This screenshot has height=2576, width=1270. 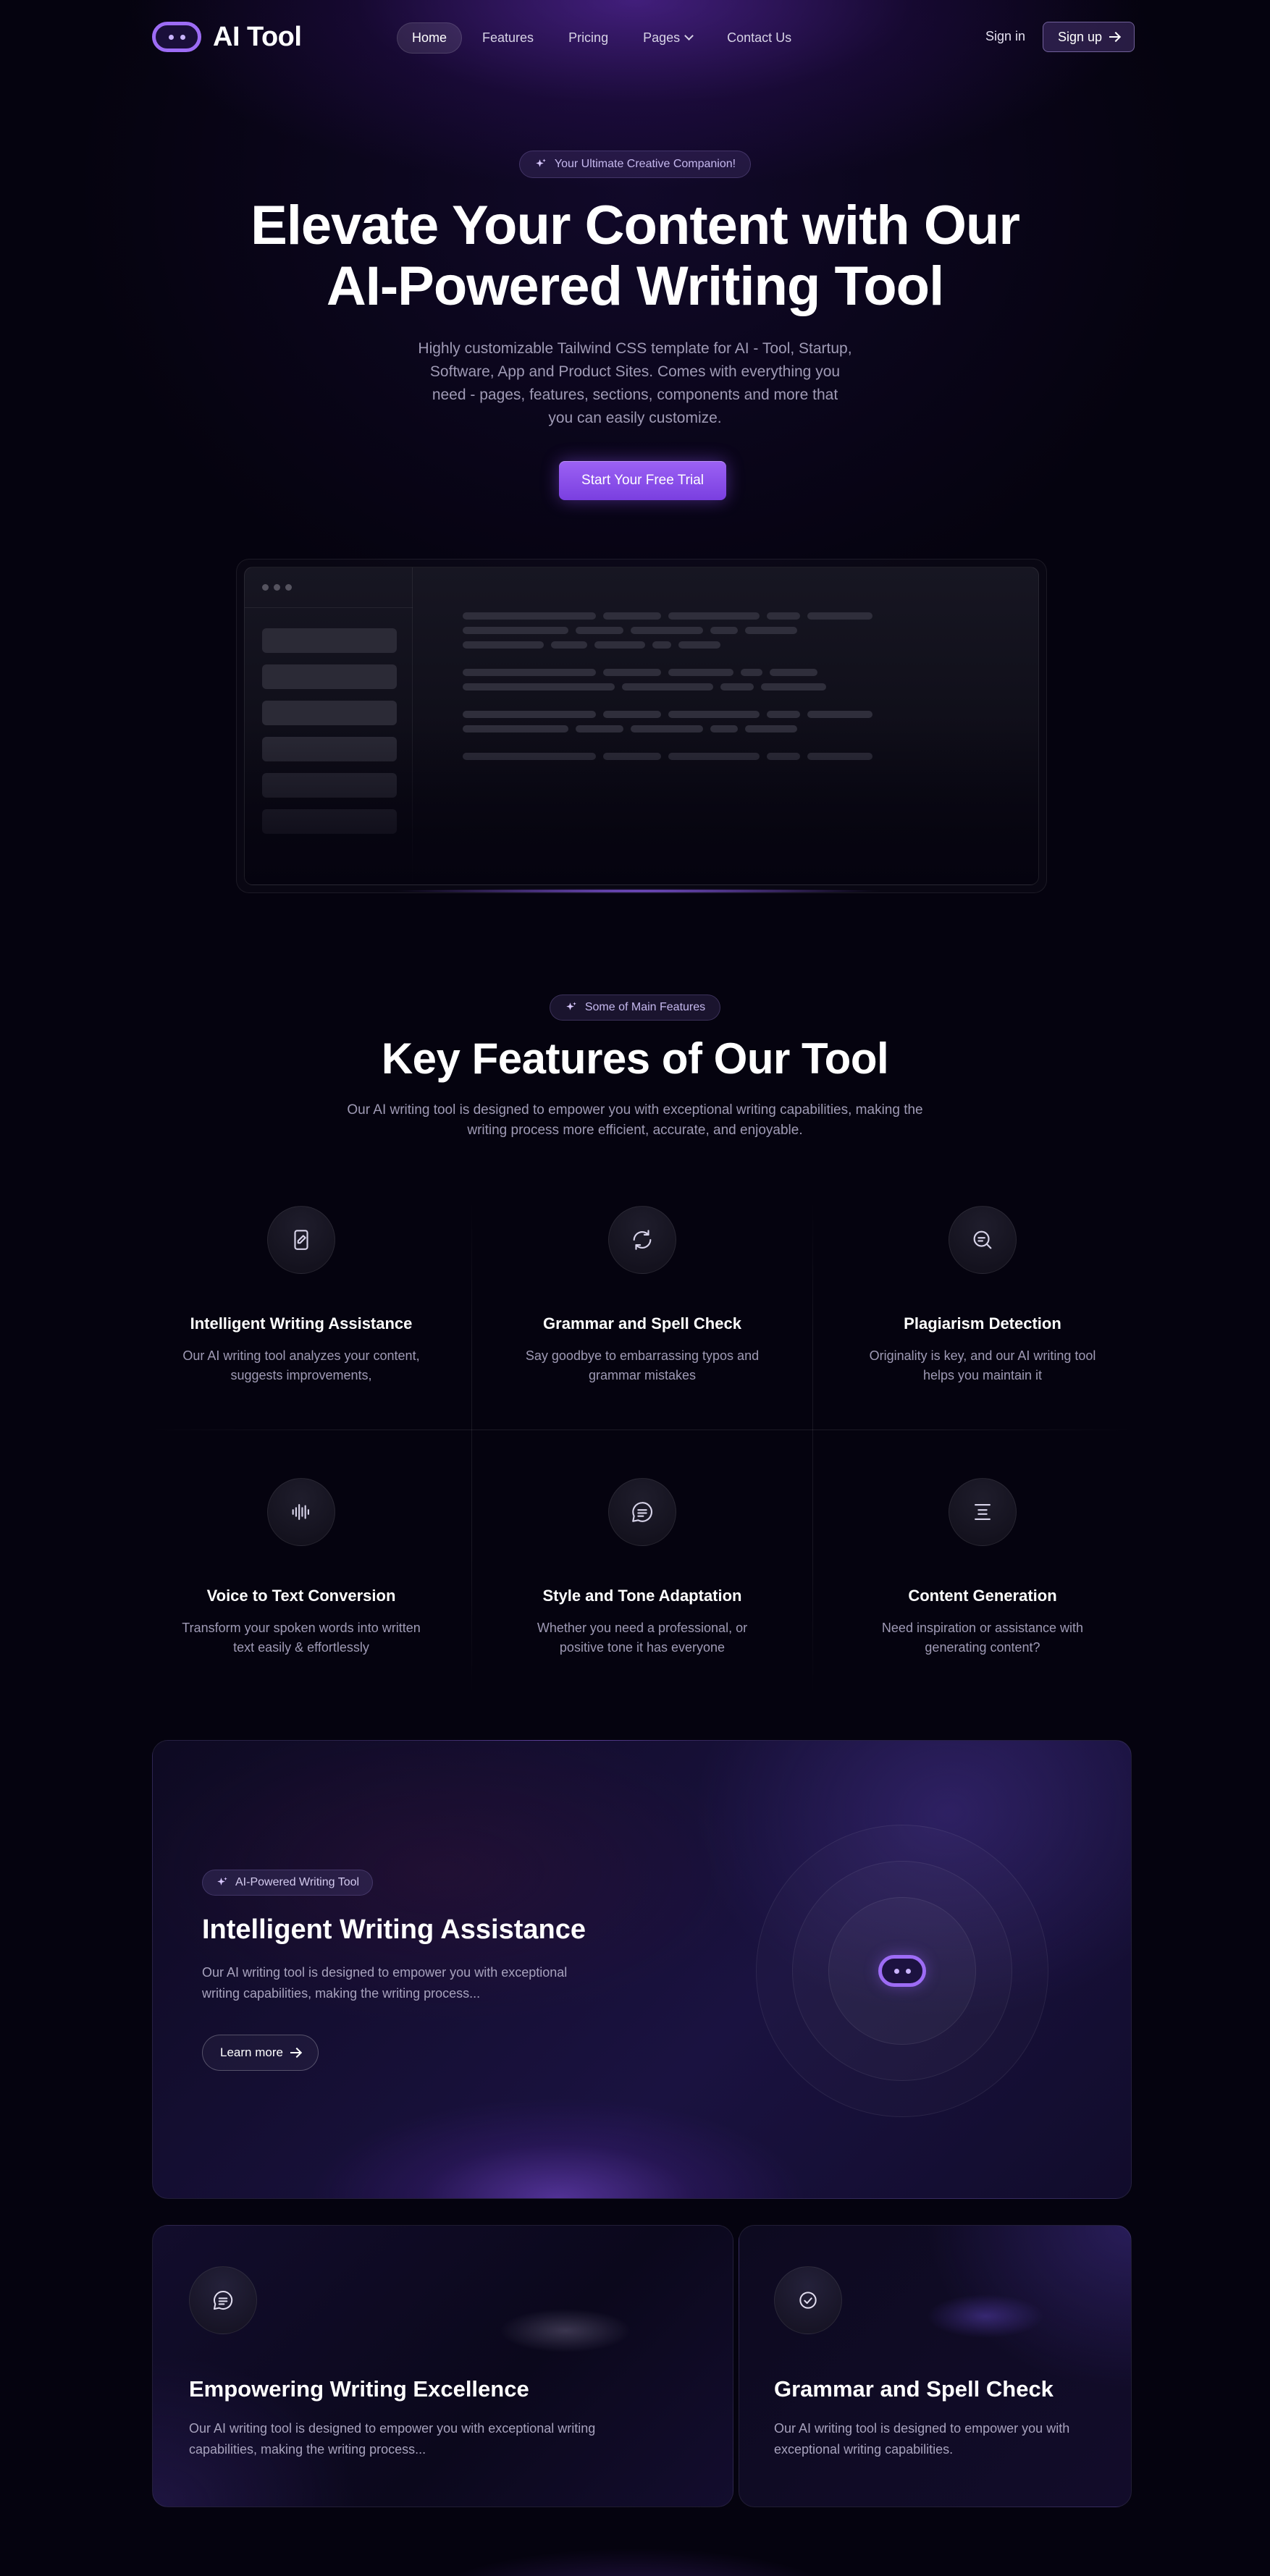 I want to click on features-title: Key Features of Our Tool, so click(x=635, y=1059).